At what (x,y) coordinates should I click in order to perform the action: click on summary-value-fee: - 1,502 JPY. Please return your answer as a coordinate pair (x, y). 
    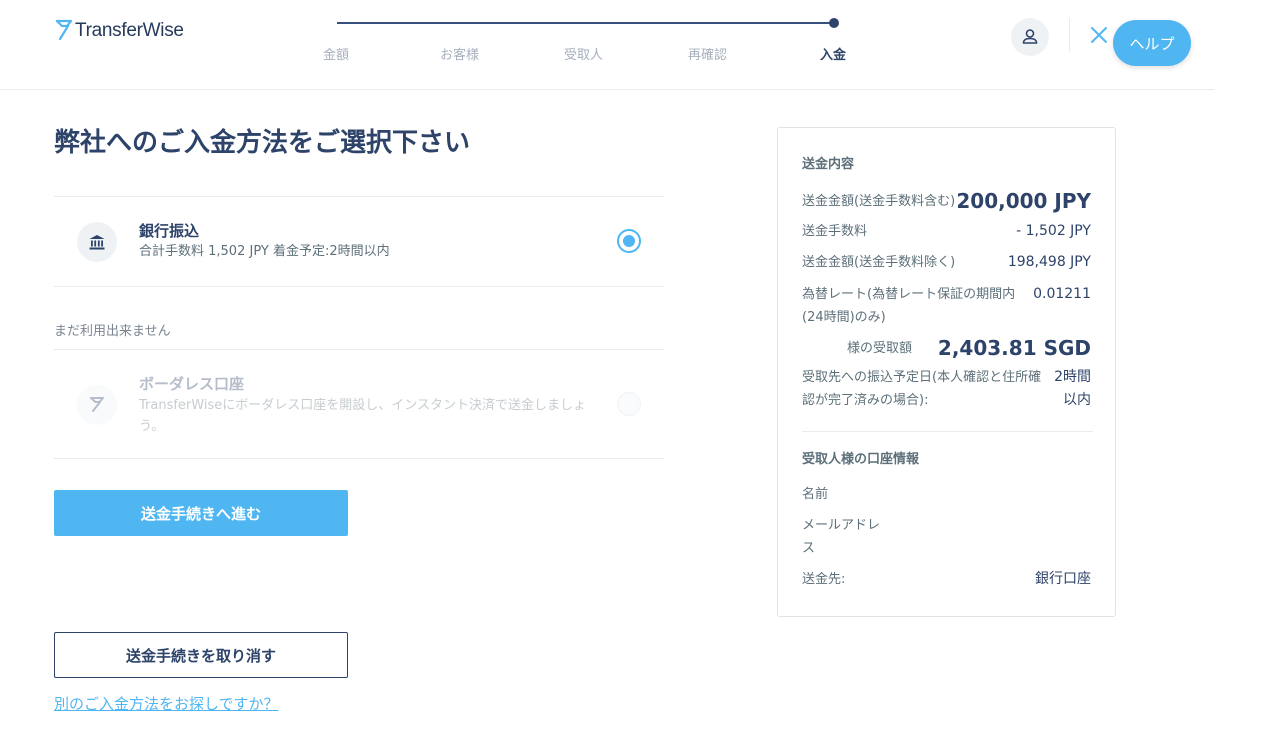
    Looking at the image, I should click on (1053, 231).